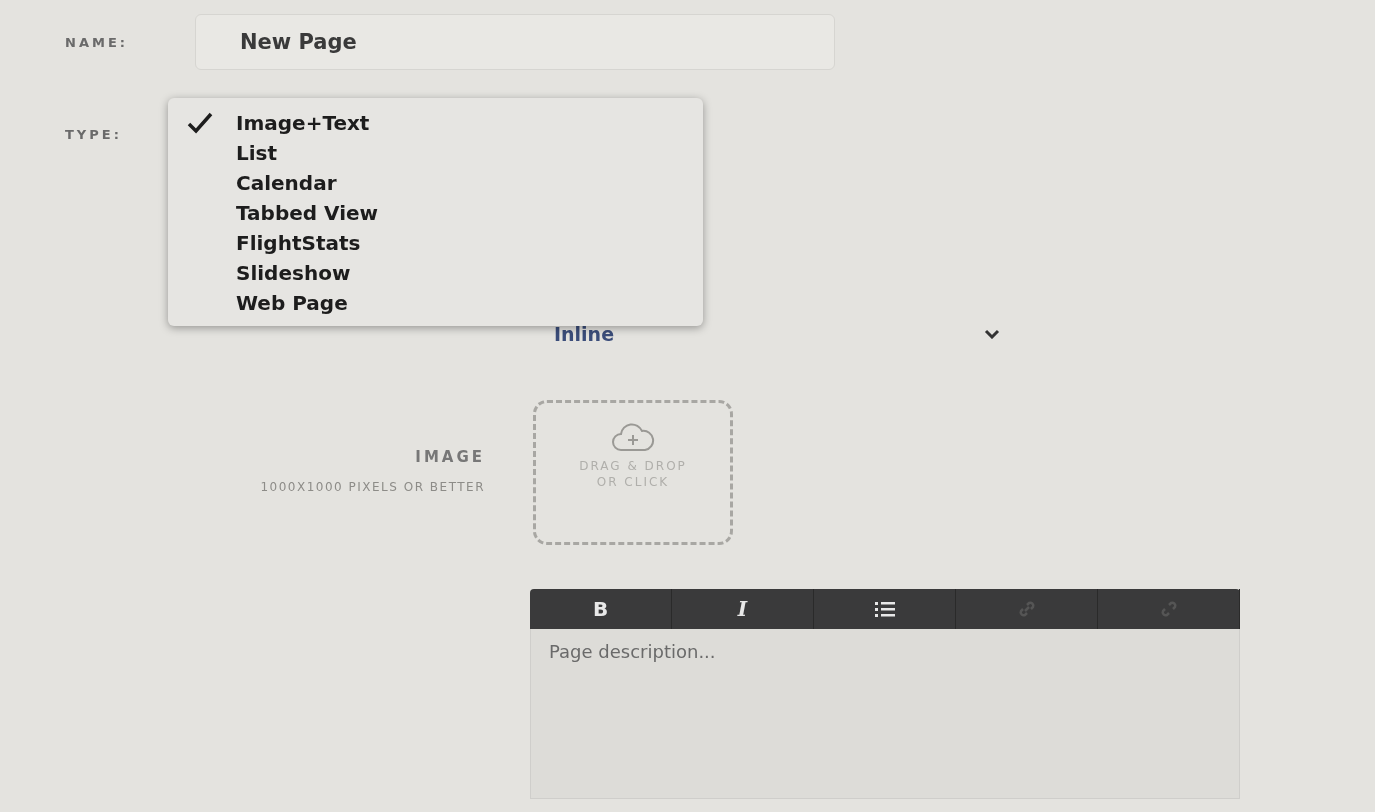 The height and width of the screenshot is (812, 1375). Describe the element at coordinates (1026, 609) in the screenshot. I see `link-icon` at that location.